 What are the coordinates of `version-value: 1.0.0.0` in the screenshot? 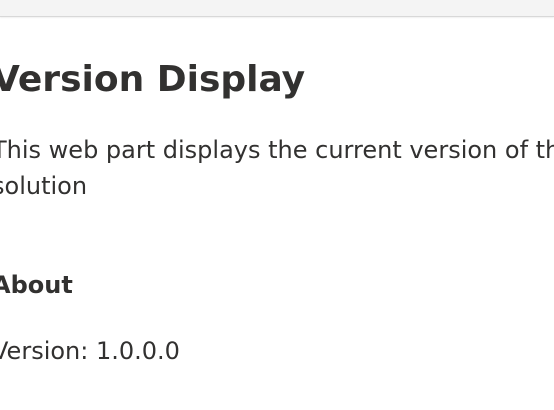 It's located at (137, 351).